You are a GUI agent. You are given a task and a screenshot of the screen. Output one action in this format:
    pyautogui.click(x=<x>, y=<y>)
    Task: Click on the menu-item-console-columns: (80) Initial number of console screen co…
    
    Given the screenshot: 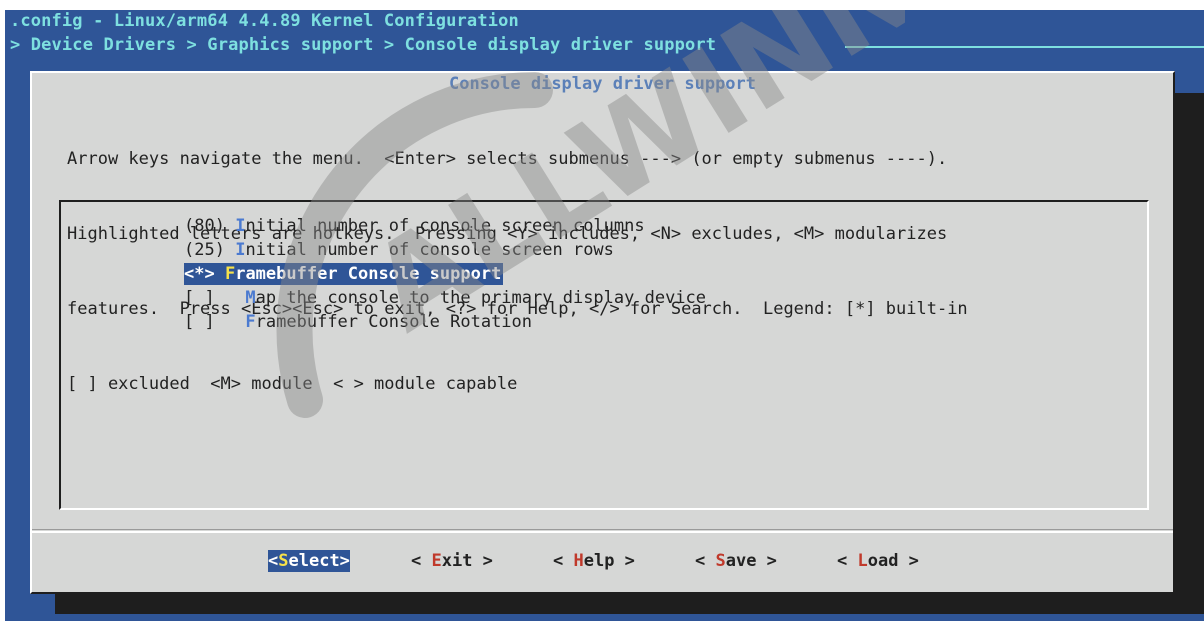 What is the action you would take?
    pyautogui.click(x=414, y=226)
    